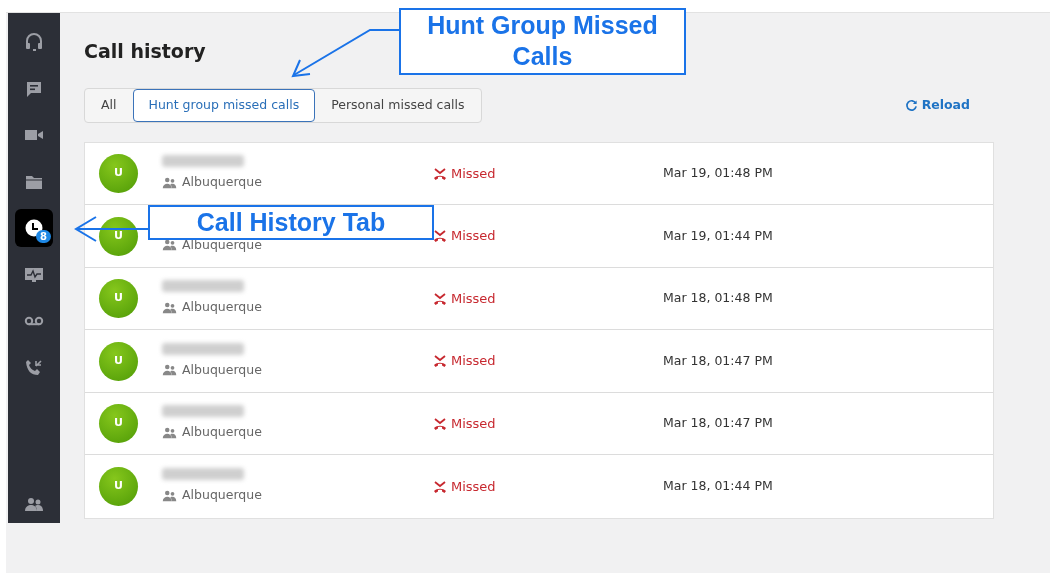  What do you see at coordinates (539, 486) in the screenshot?
I see `call-row: U Albuquerque Missed Mar 18, 01:44 PM` at bounding box center [539, 486].